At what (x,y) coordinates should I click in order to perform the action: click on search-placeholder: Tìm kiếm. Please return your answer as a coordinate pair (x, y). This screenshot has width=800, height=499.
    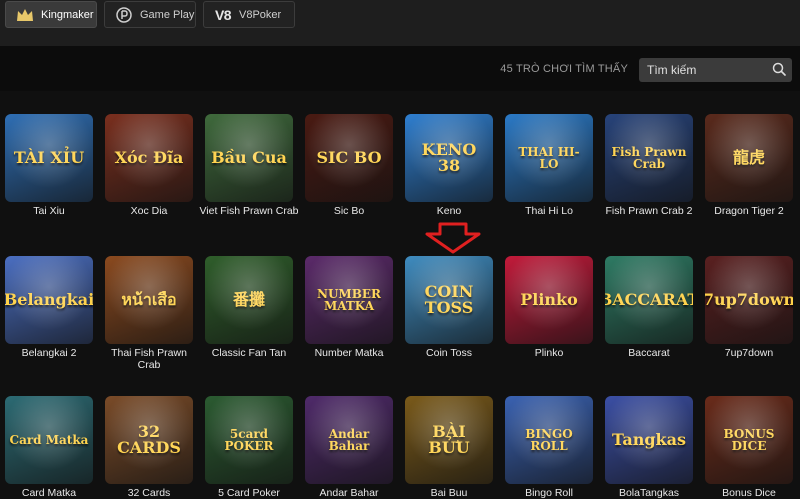
    Looking at the image, I should click on (672, 70).